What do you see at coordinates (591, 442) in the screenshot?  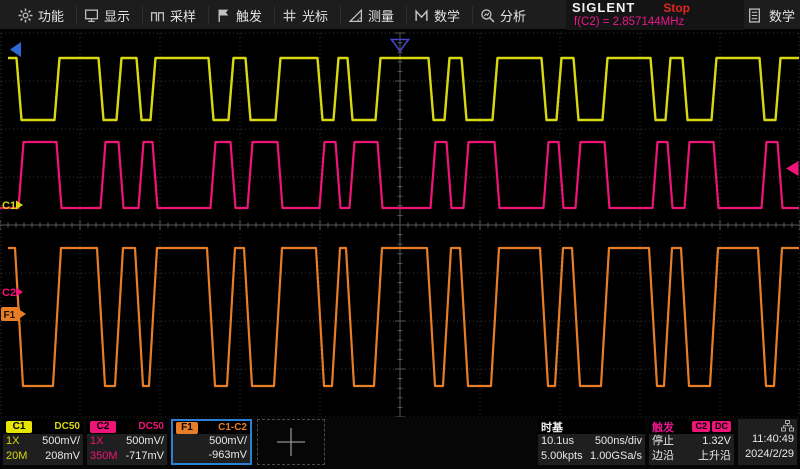 I see `timebase-descriptor: 时基 10.1us 500ns/div 5.00kpts 1.00GSa/s` at bounding box center [591, 442].